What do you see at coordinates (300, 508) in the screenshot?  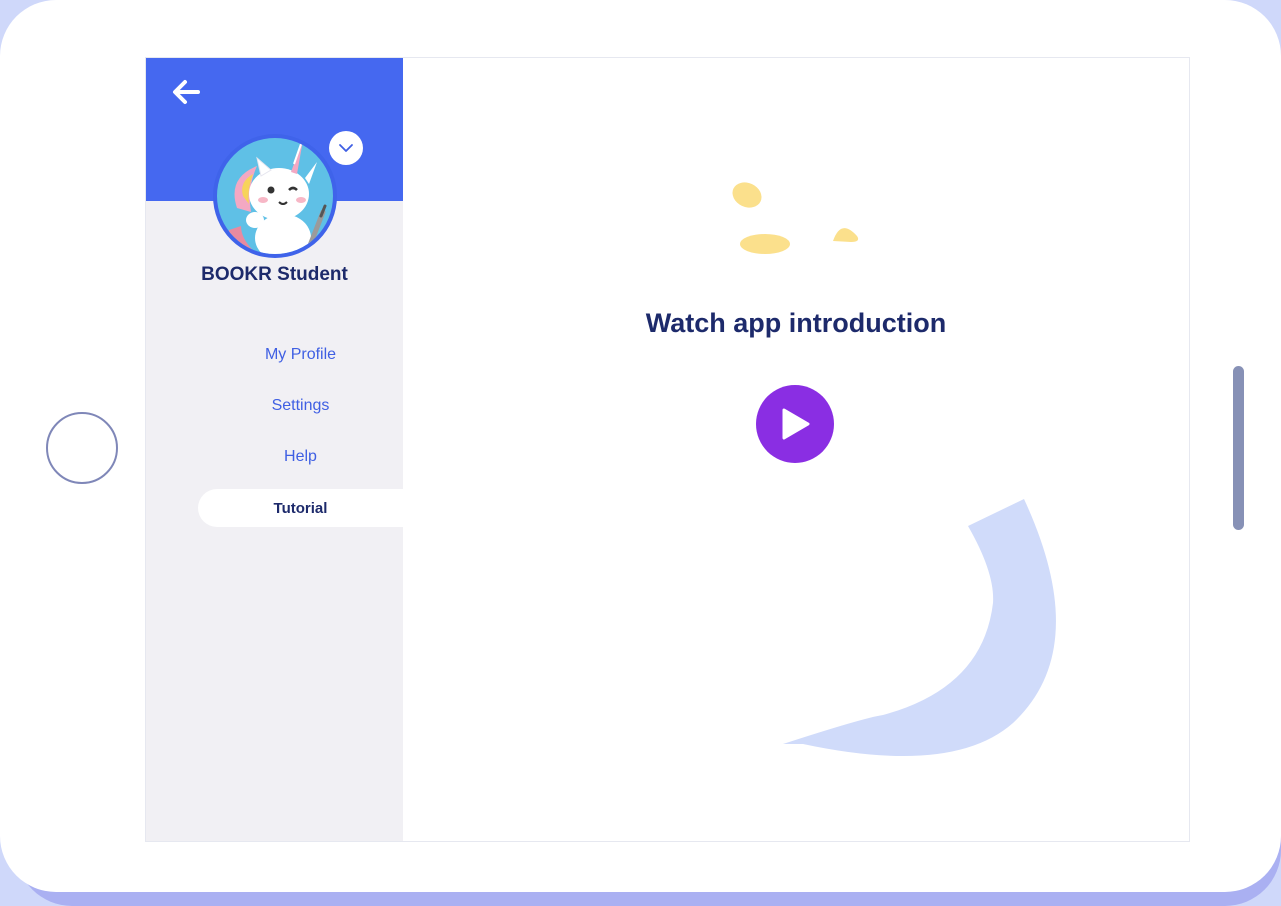 I see `sidebar-item-tutorial: Tutorial` at bounding box center [300, 508].